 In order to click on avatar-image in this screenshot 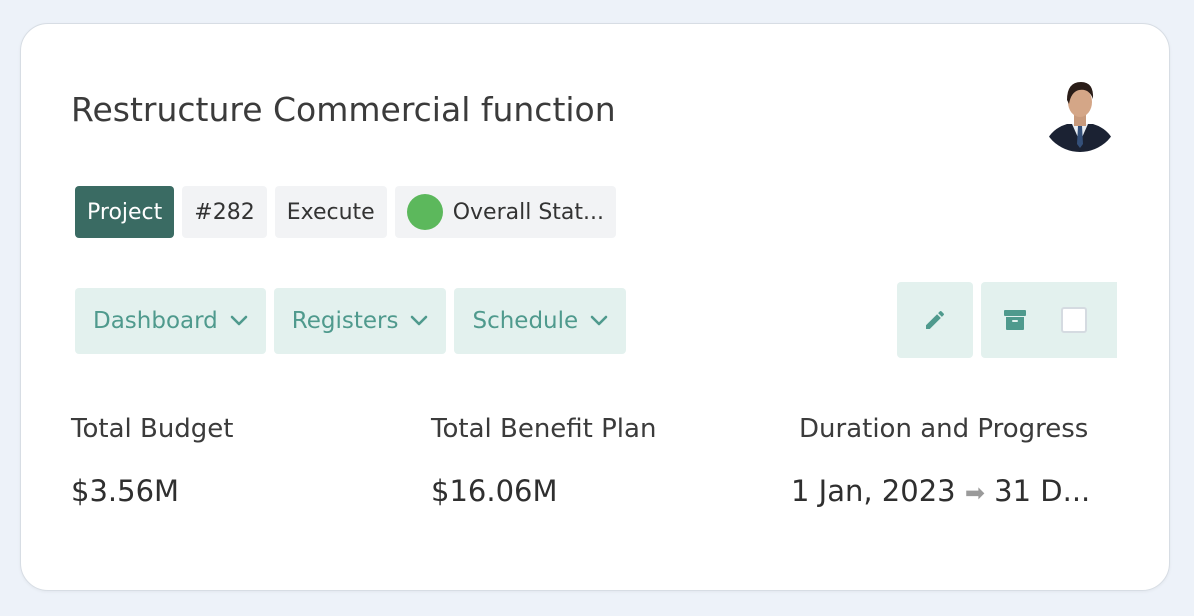, I will do `click(1080, 113)`.